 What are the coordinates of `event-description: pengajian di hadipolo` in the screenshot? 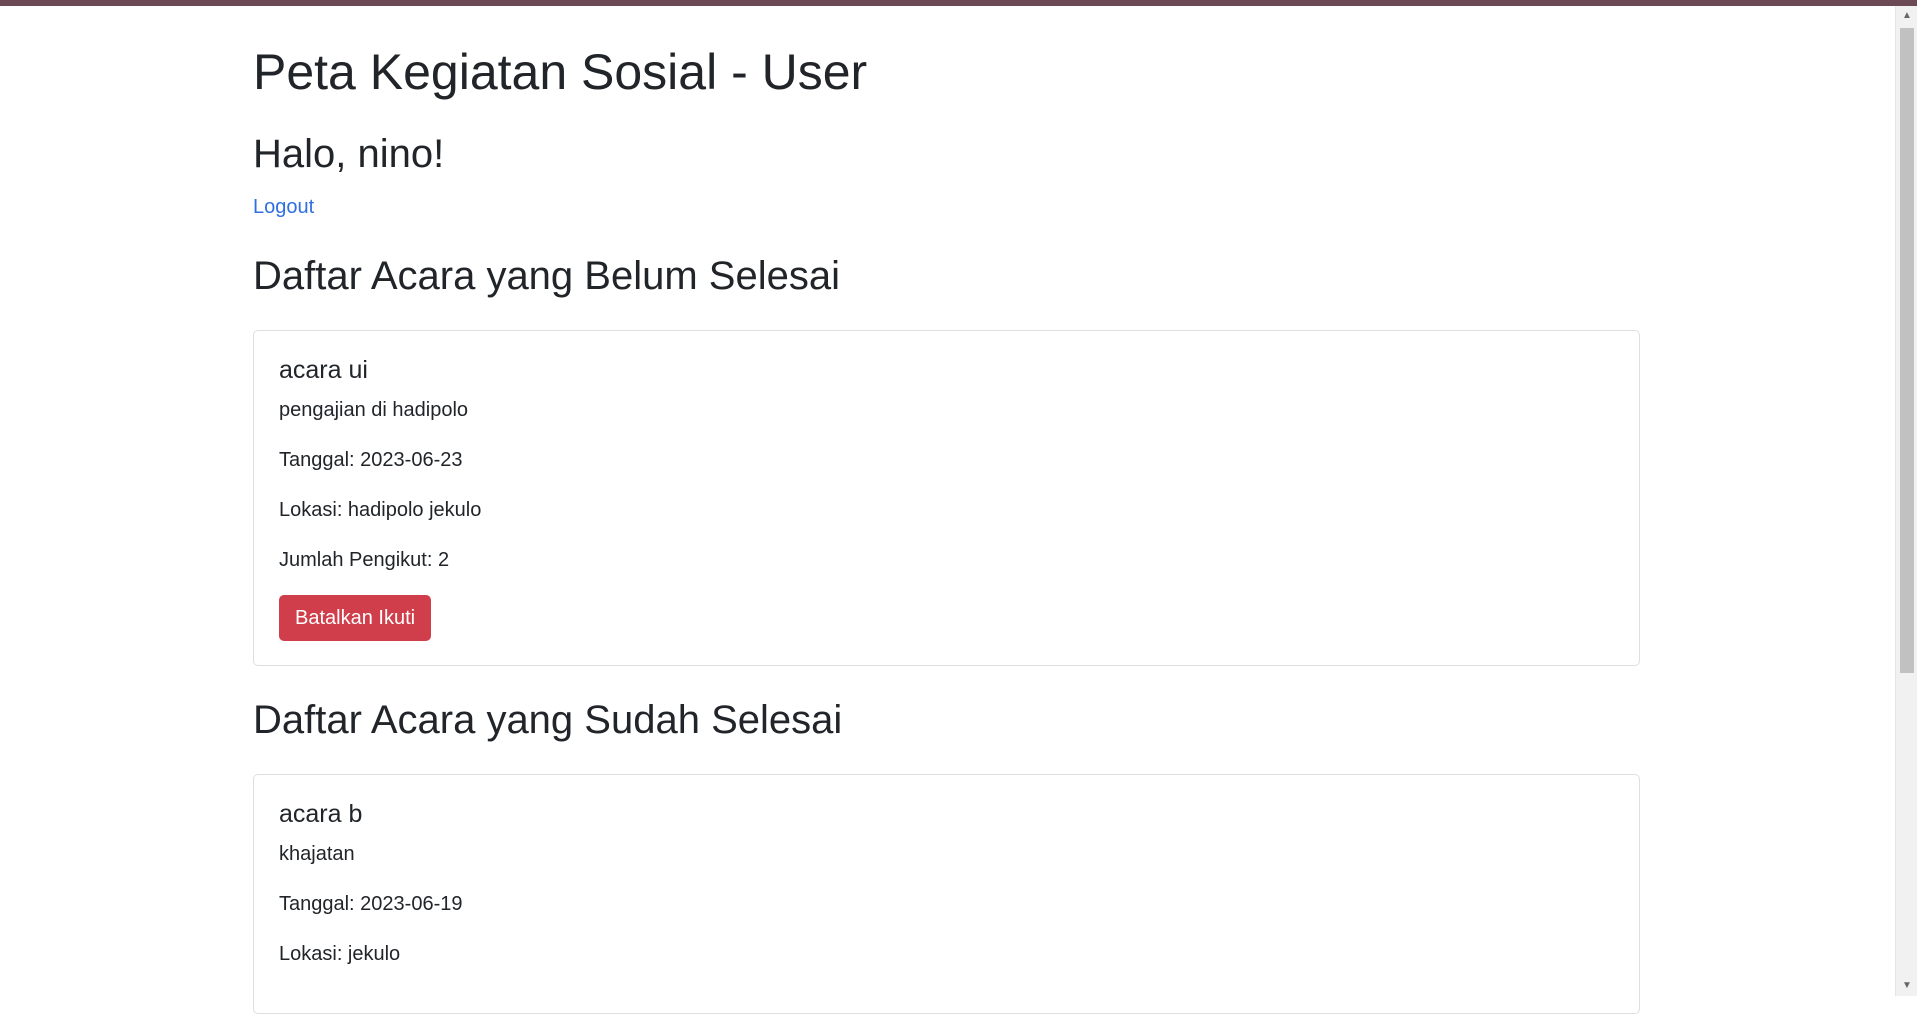 It's located at (374, 410).